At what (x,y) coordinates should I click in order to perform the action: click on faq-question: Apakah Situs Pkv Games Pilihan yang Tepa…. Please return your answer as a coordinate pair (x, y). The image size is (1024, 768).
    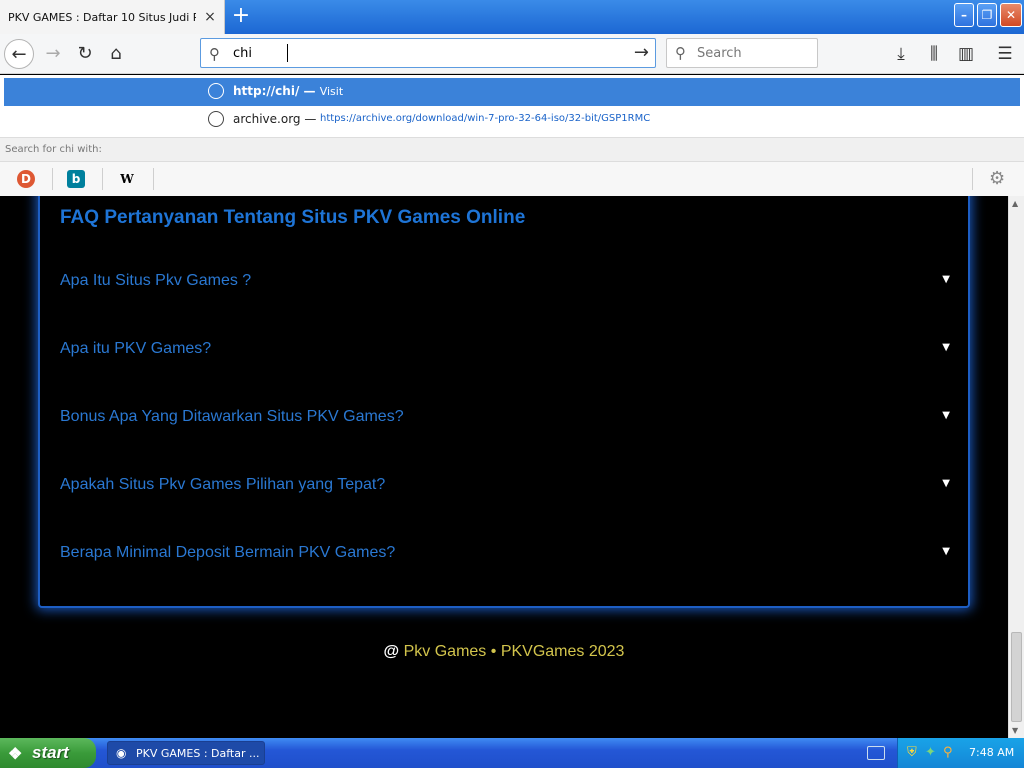
    Looking at the image, I should click on (223, 484).